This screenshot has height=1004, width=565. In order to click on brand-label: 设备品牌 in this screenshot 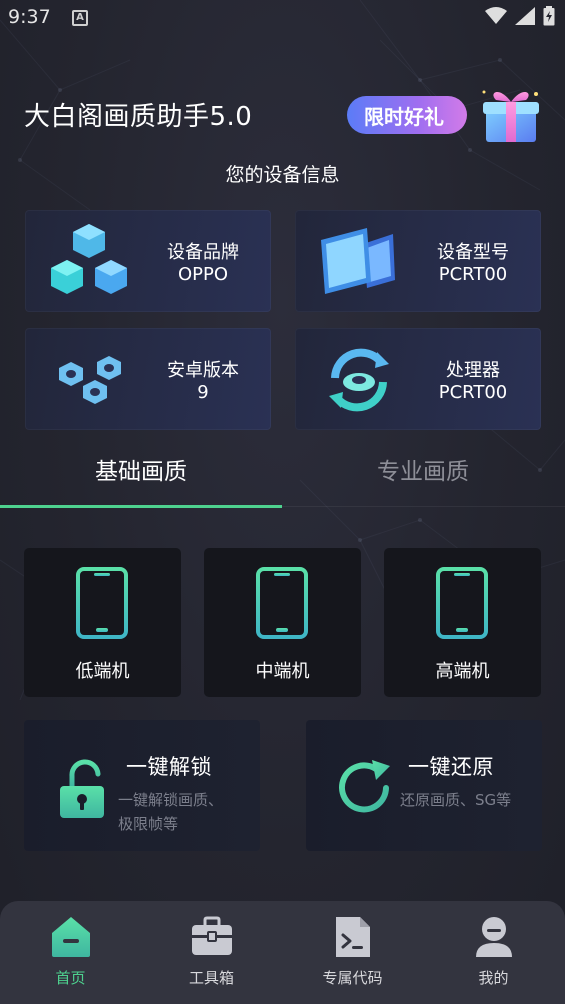, I will do `click(203, 252)`.